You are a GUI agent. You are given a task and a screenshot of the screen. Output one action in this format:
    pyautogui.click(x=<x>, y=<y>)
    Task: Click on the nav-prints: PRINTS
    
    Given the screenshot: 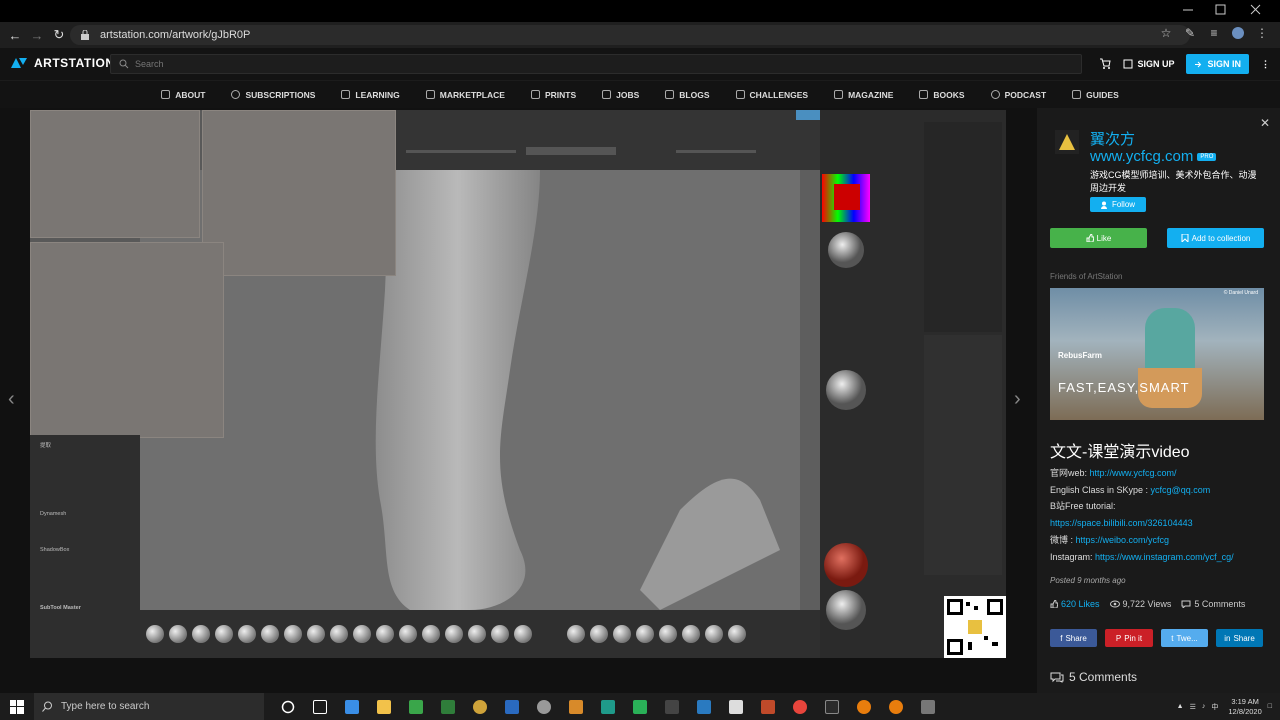 What is the action you would take?
    pyautogui.click(x=553, y=95)
    